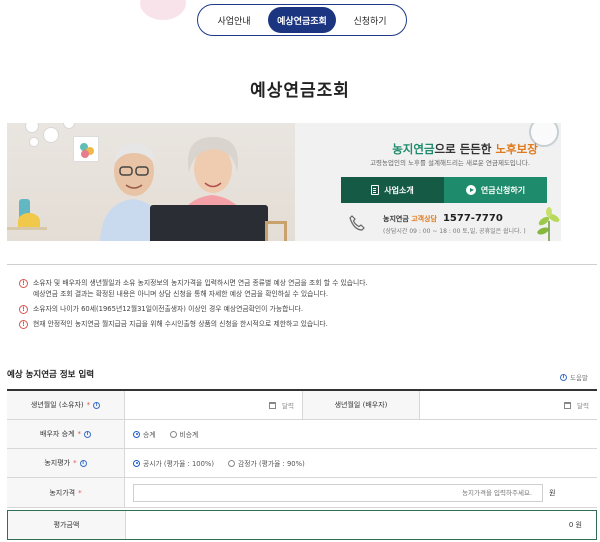 The width and height of the screenshot is (600, 542). What do you see at coordinates (450, 163) in the screenshot?
I see `banner-subtitle: 고령농업인의 노후를 설계해드리는 새로운 연금제도입니다.` at bounding box center [450, 163].